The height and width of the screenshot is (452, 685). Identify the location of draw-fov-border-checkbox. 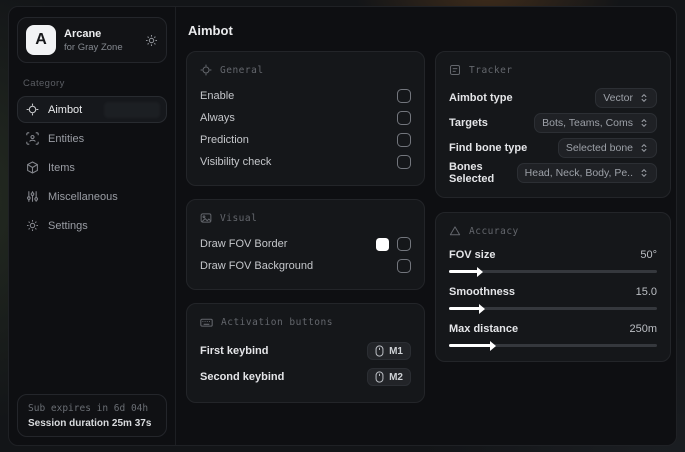
(404, 244).